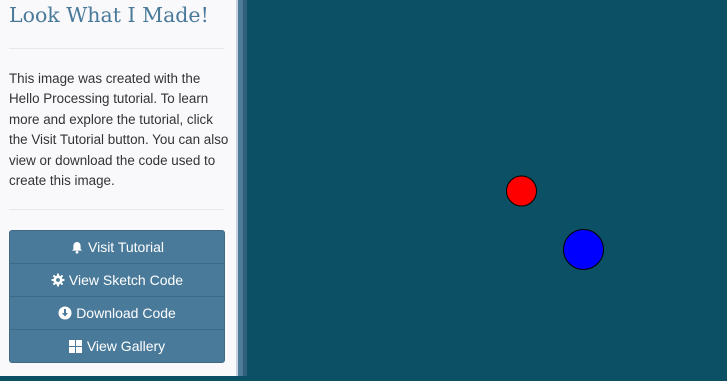 This screenshot has width=727, height=381. I want to click on visit-tutorial-button: Visit Tutorial, so click(117, 247).